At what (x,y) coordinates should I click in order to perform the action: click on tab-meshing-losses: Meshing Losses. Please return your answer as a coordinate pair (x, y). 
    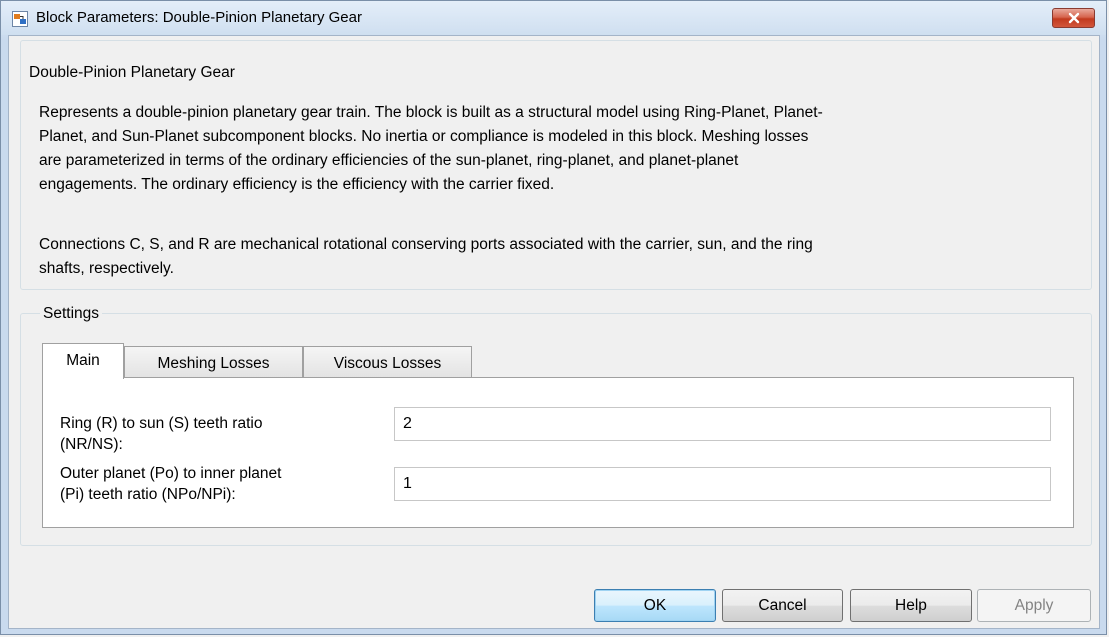
    Looking at the image, I should click on (213, 362).